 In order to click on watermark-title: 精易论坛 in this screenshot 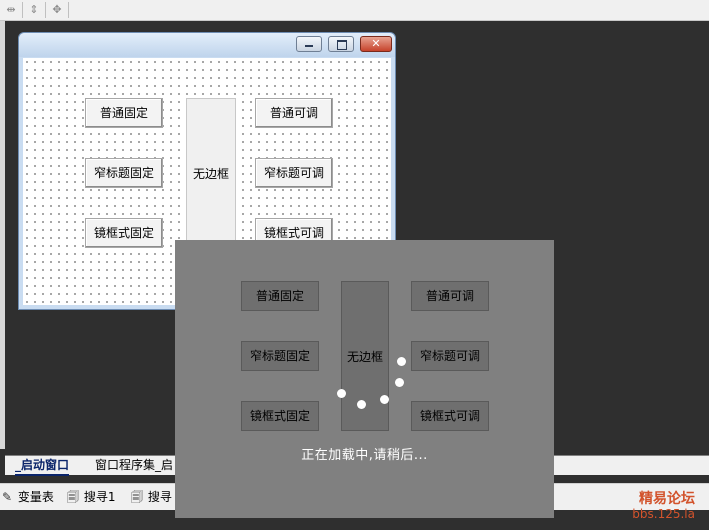, I will do `click(667, 499)`.